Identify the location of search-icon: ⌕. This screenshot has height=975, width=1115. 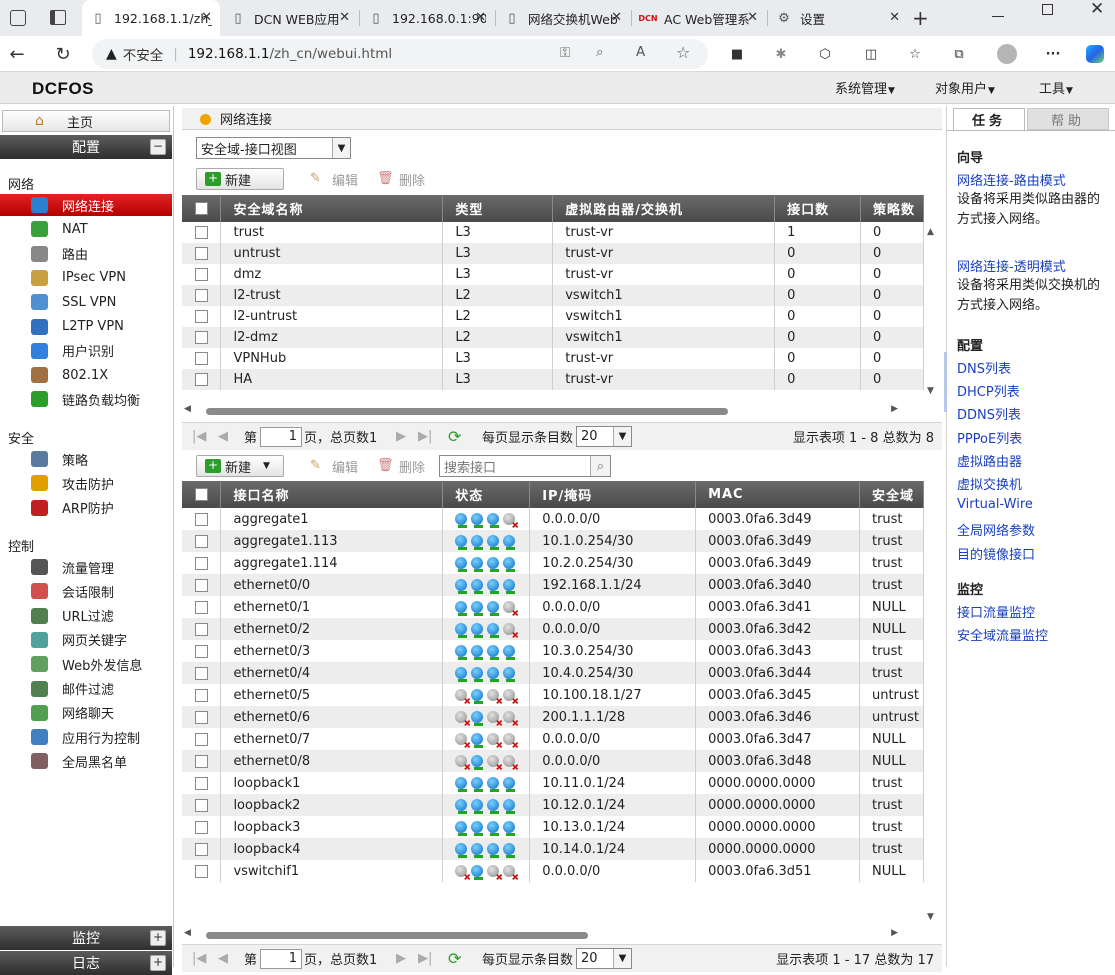
(600, 466).